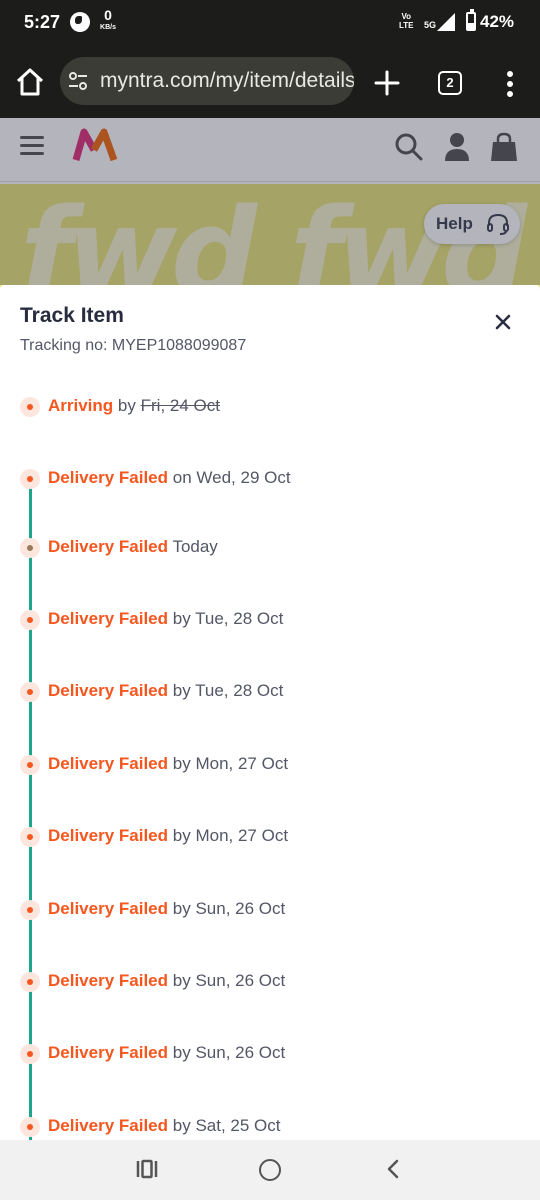 Image resolution: width=540 pixels, height=1200 pixels. I want to click on status-bar: 5:27 0 KB/s Vo LTE 5G 42%, so click(270, 23).